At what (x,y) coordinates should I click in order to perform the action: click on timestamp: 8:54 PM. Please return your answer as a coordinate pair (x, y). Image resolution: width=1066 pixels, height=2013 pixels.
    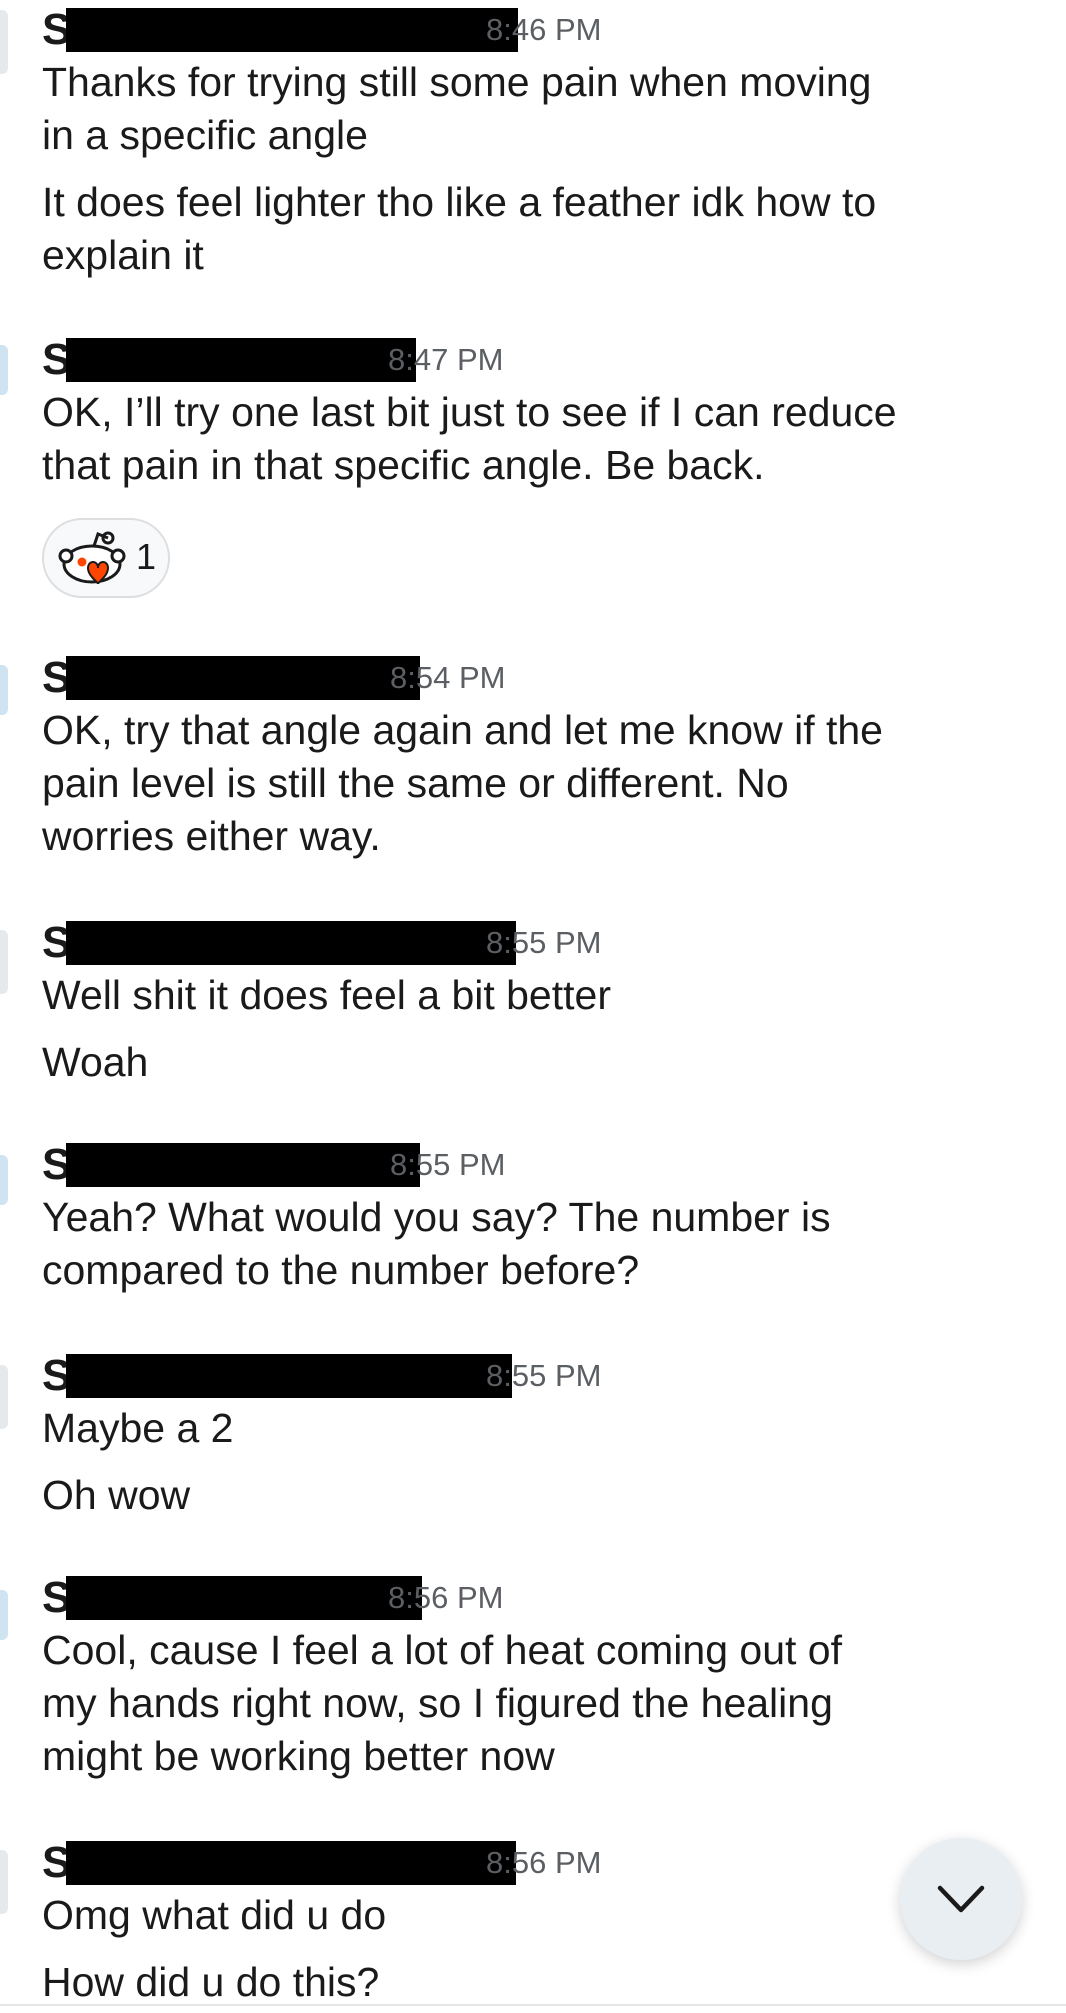
    Looking at the image, I should click on (448, 677).